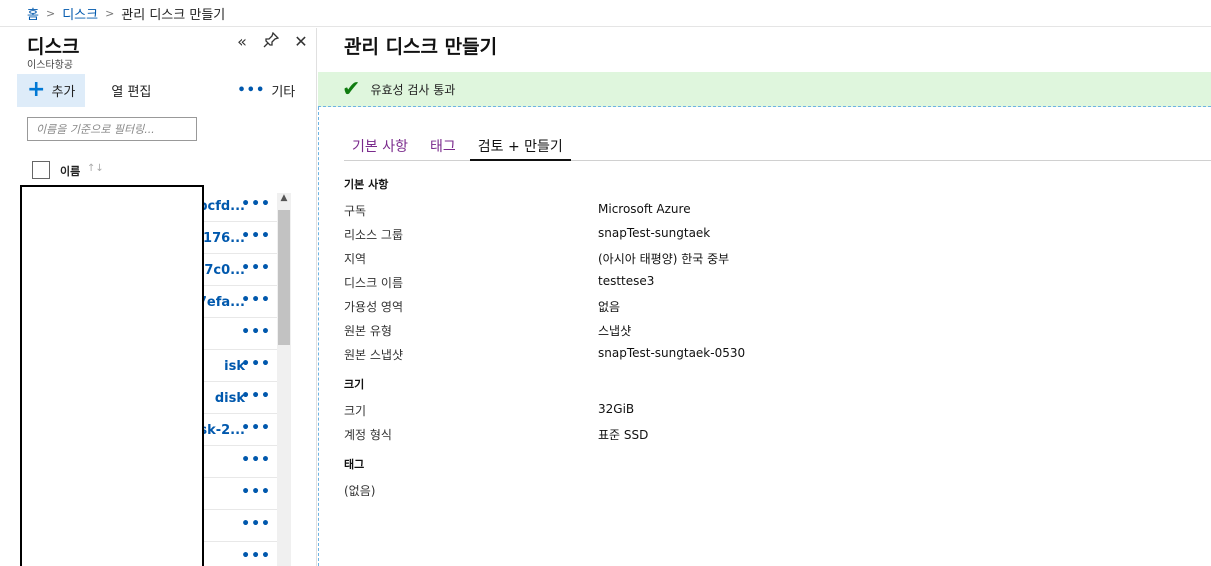 The image size is (1211, 566). I want to click on field-value-resource-group: snapTest-sungtaek, so click(654, 233).